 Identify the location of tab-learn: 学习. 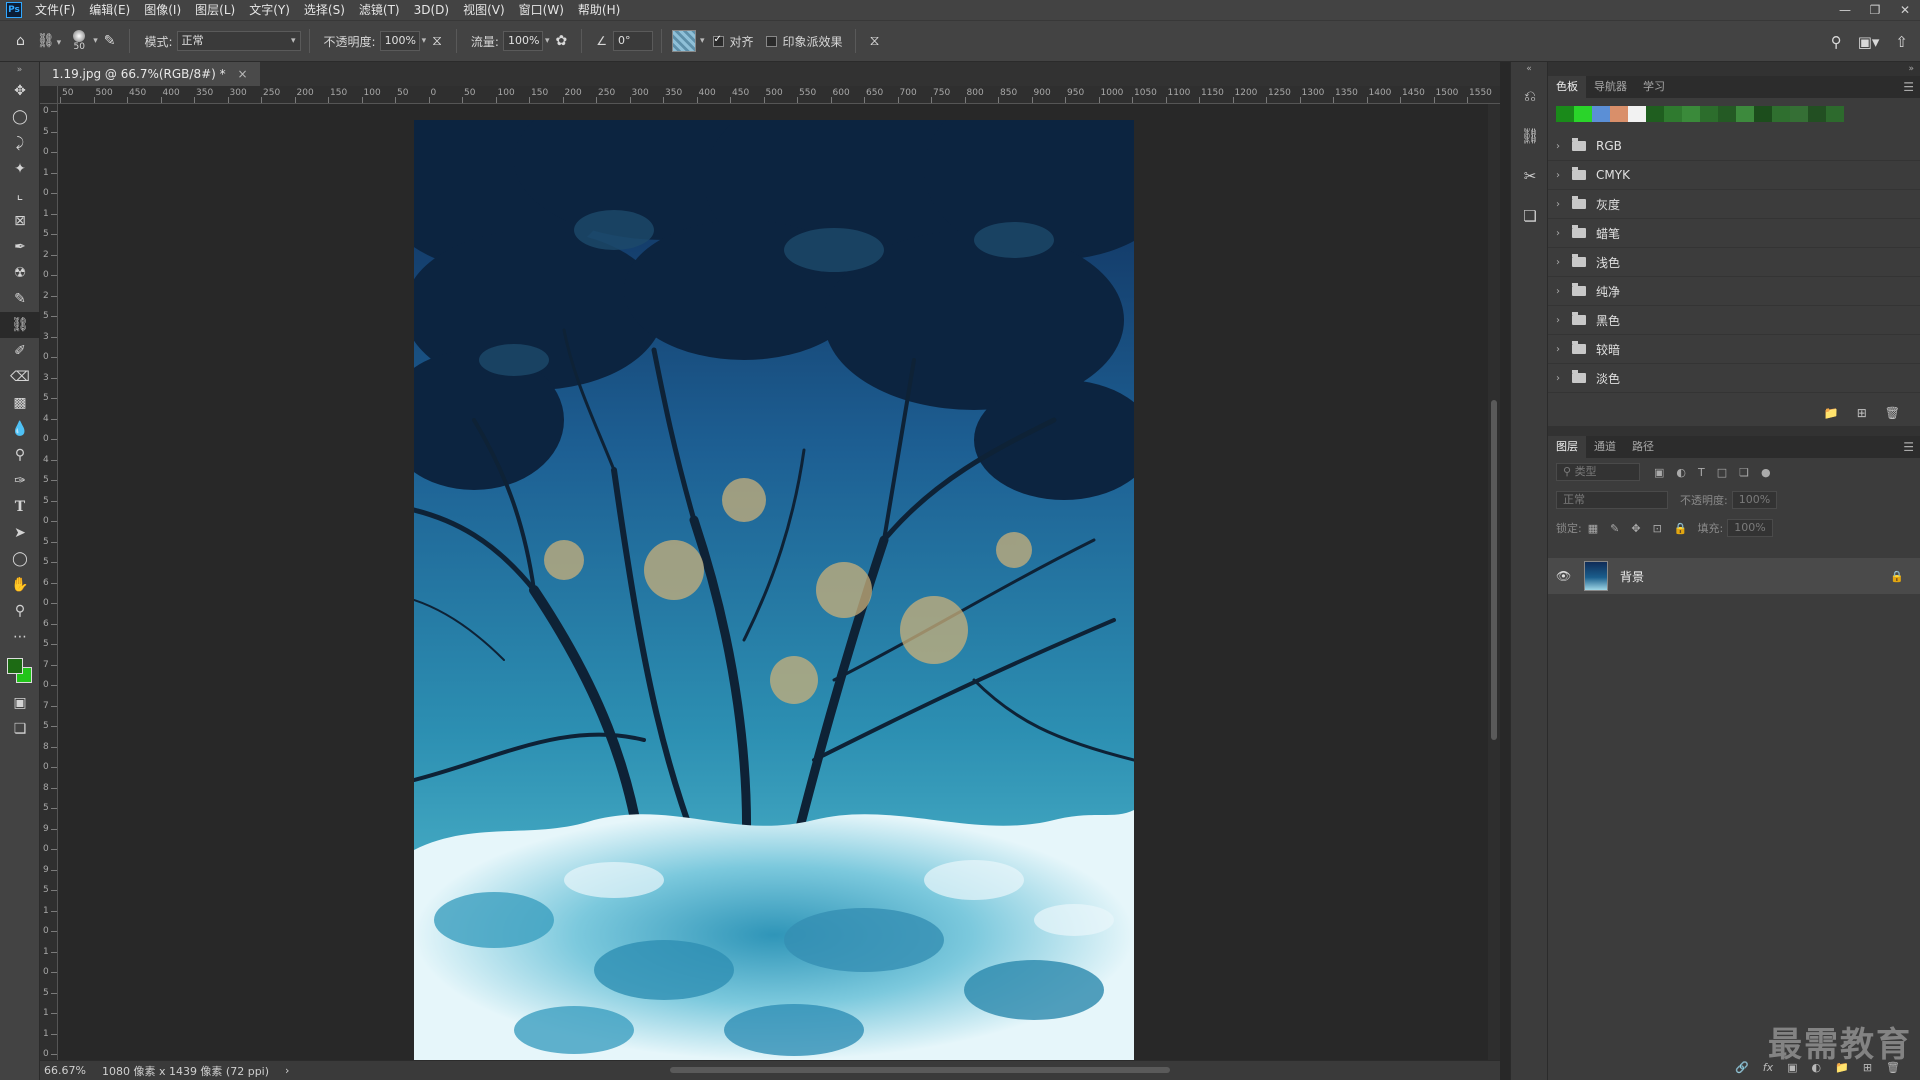
(1654, 87).